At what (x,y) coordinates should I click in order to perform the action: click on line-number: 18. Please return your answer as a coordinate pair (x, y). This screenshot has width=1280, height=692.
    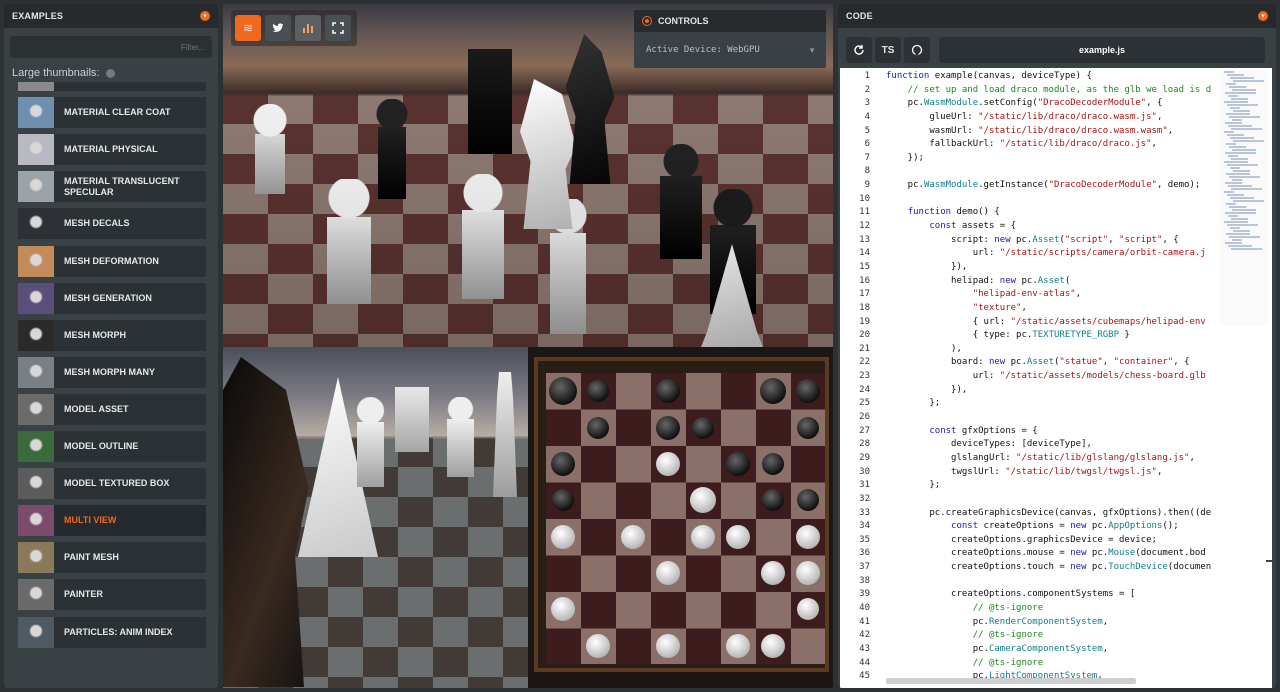
    Looking at the image, I should click on (864, 307).